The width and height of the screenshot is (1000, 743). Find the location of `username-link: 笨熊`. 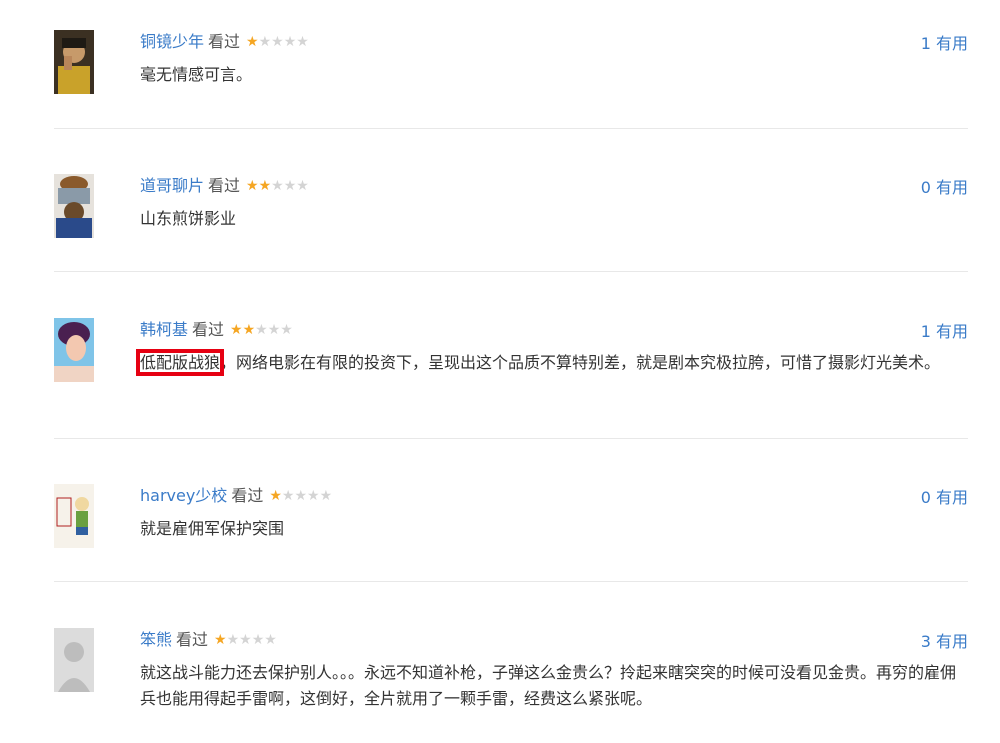

username-link: 笨熊 is located at coordinates (156, 639).